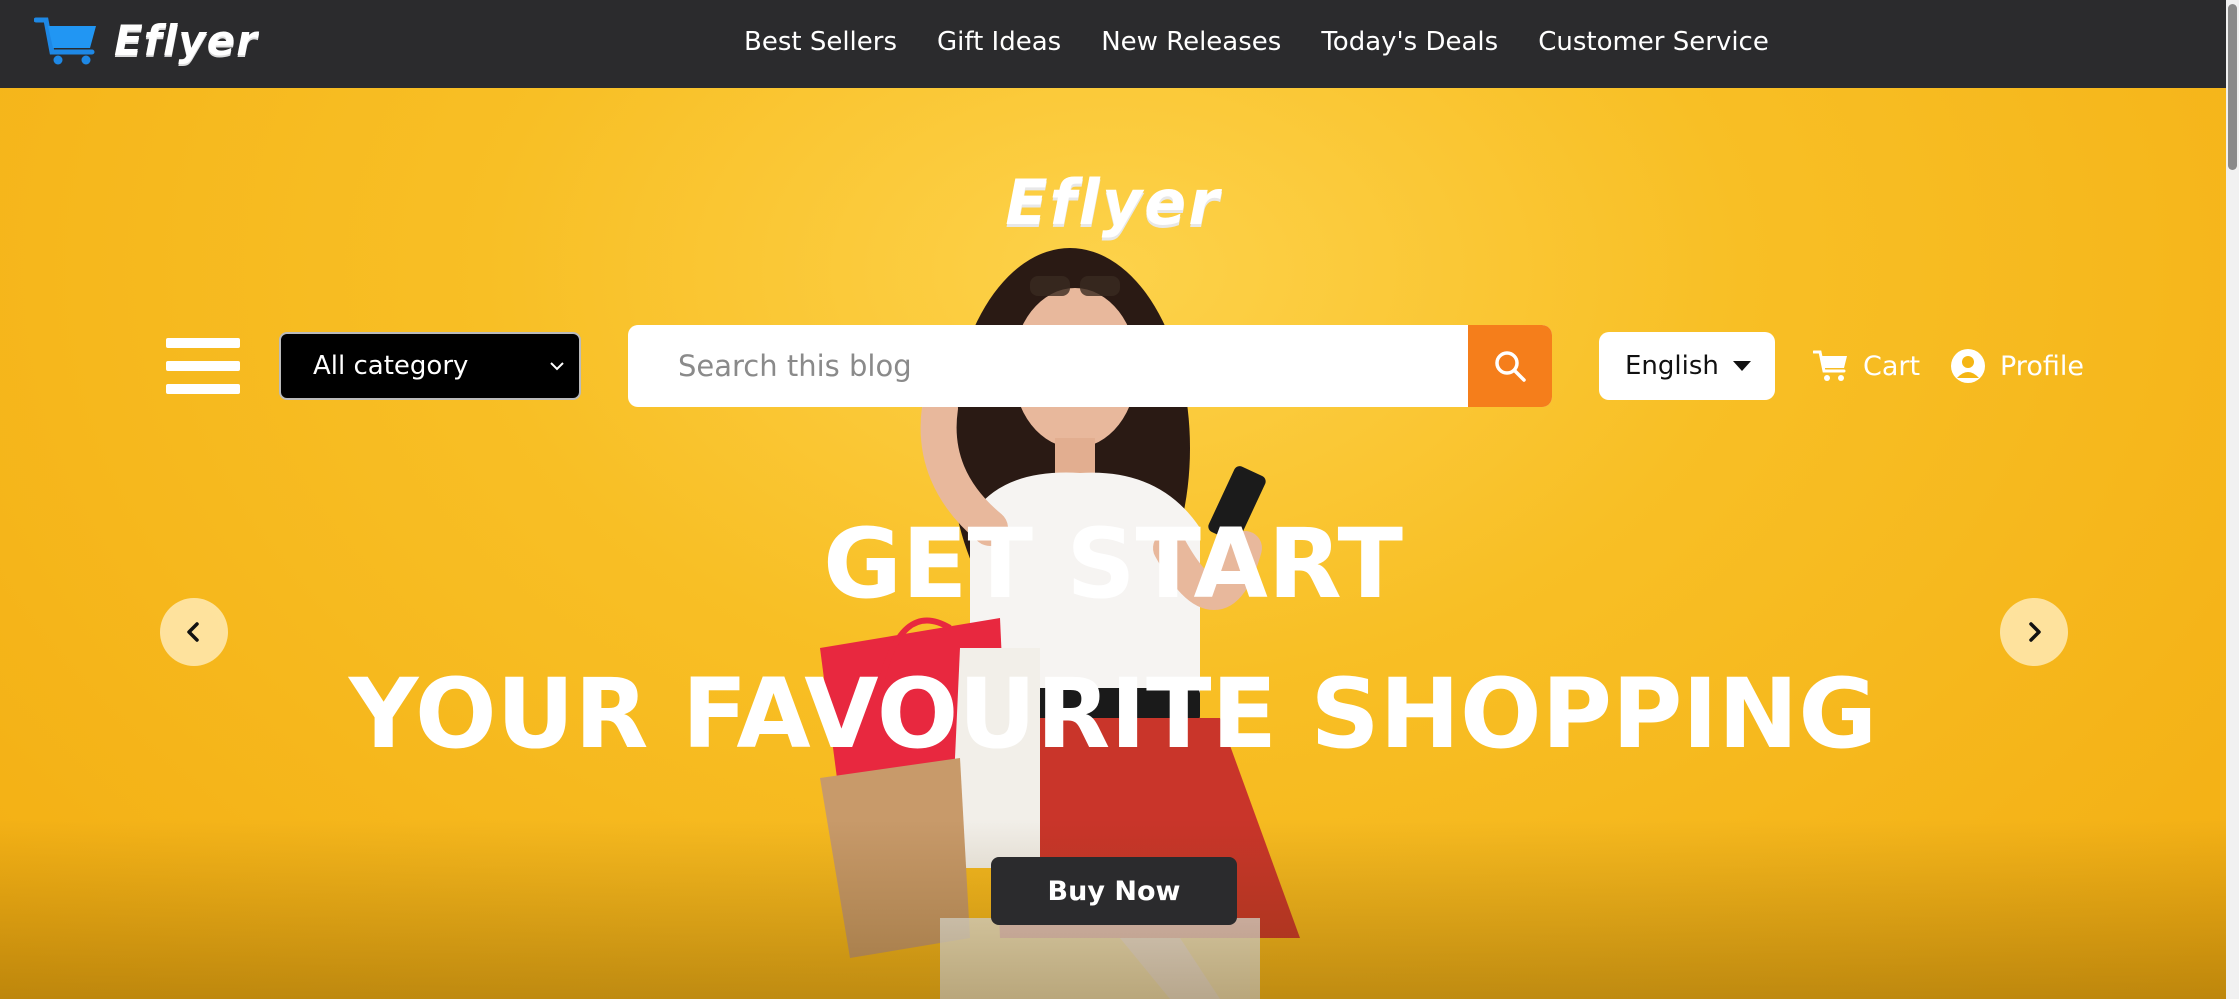  Describe the element at coordinates (1191, 42) in the screenshot. I see `nav-new-releases: New Releases` at that location.